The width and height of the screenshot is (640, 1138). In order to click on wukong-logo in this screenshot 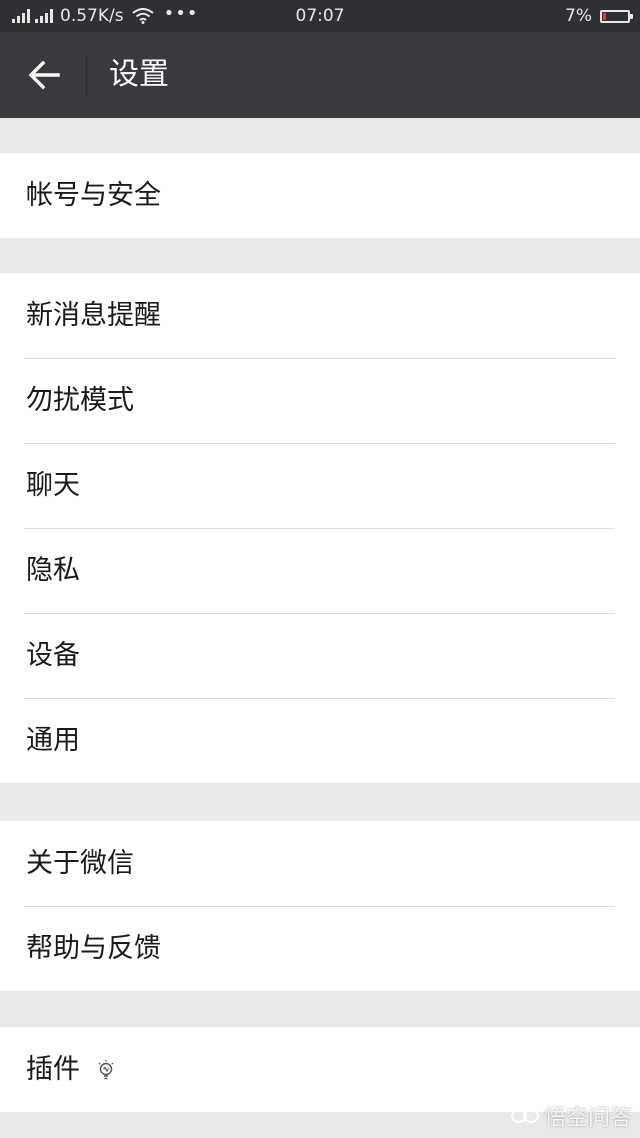, I will do `click(524, 1116)`.